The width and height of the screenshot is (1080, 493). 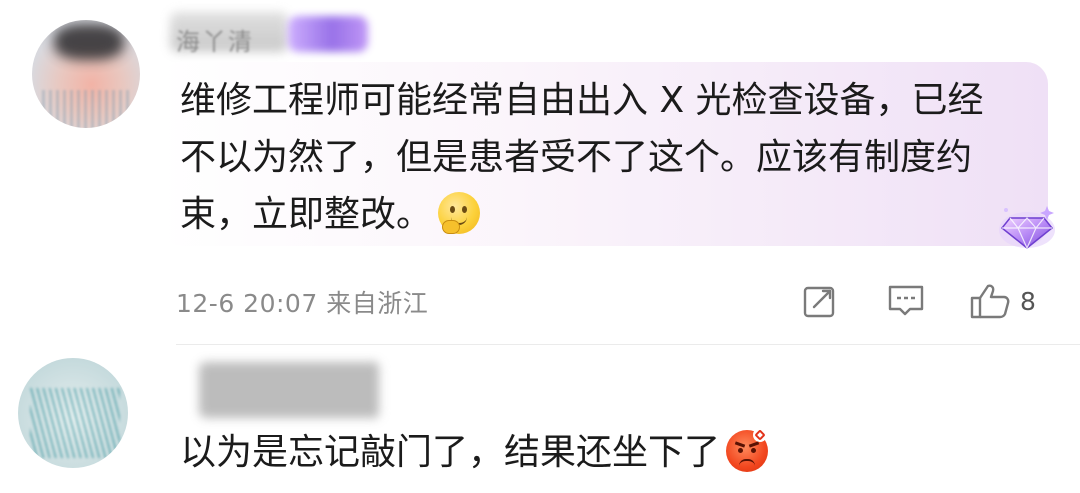 What do you see at coordinates (600, 214) in the screenshot?
I see `comment-line-last: 束，立即整改。` at bounding box center [600, 214].